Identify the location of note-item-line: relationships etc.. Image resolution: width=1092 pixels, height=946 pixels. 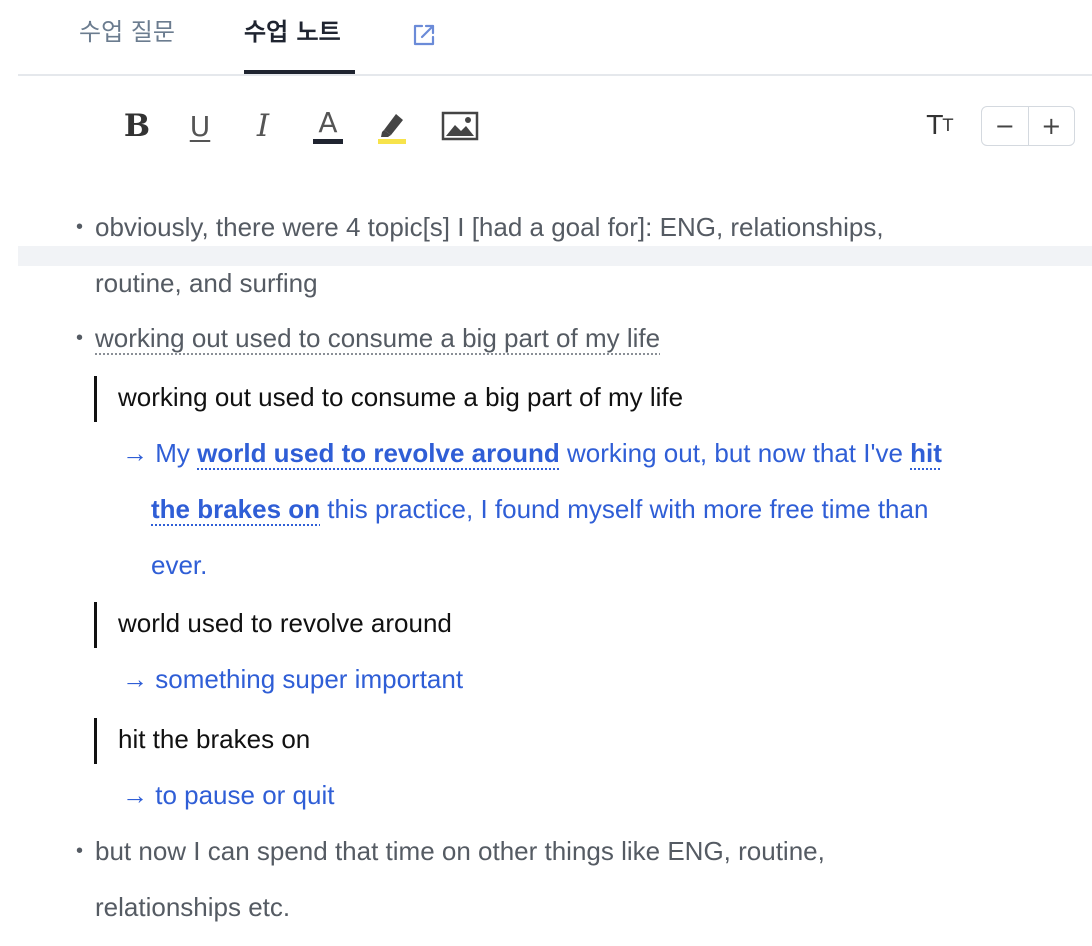
(193, 907).